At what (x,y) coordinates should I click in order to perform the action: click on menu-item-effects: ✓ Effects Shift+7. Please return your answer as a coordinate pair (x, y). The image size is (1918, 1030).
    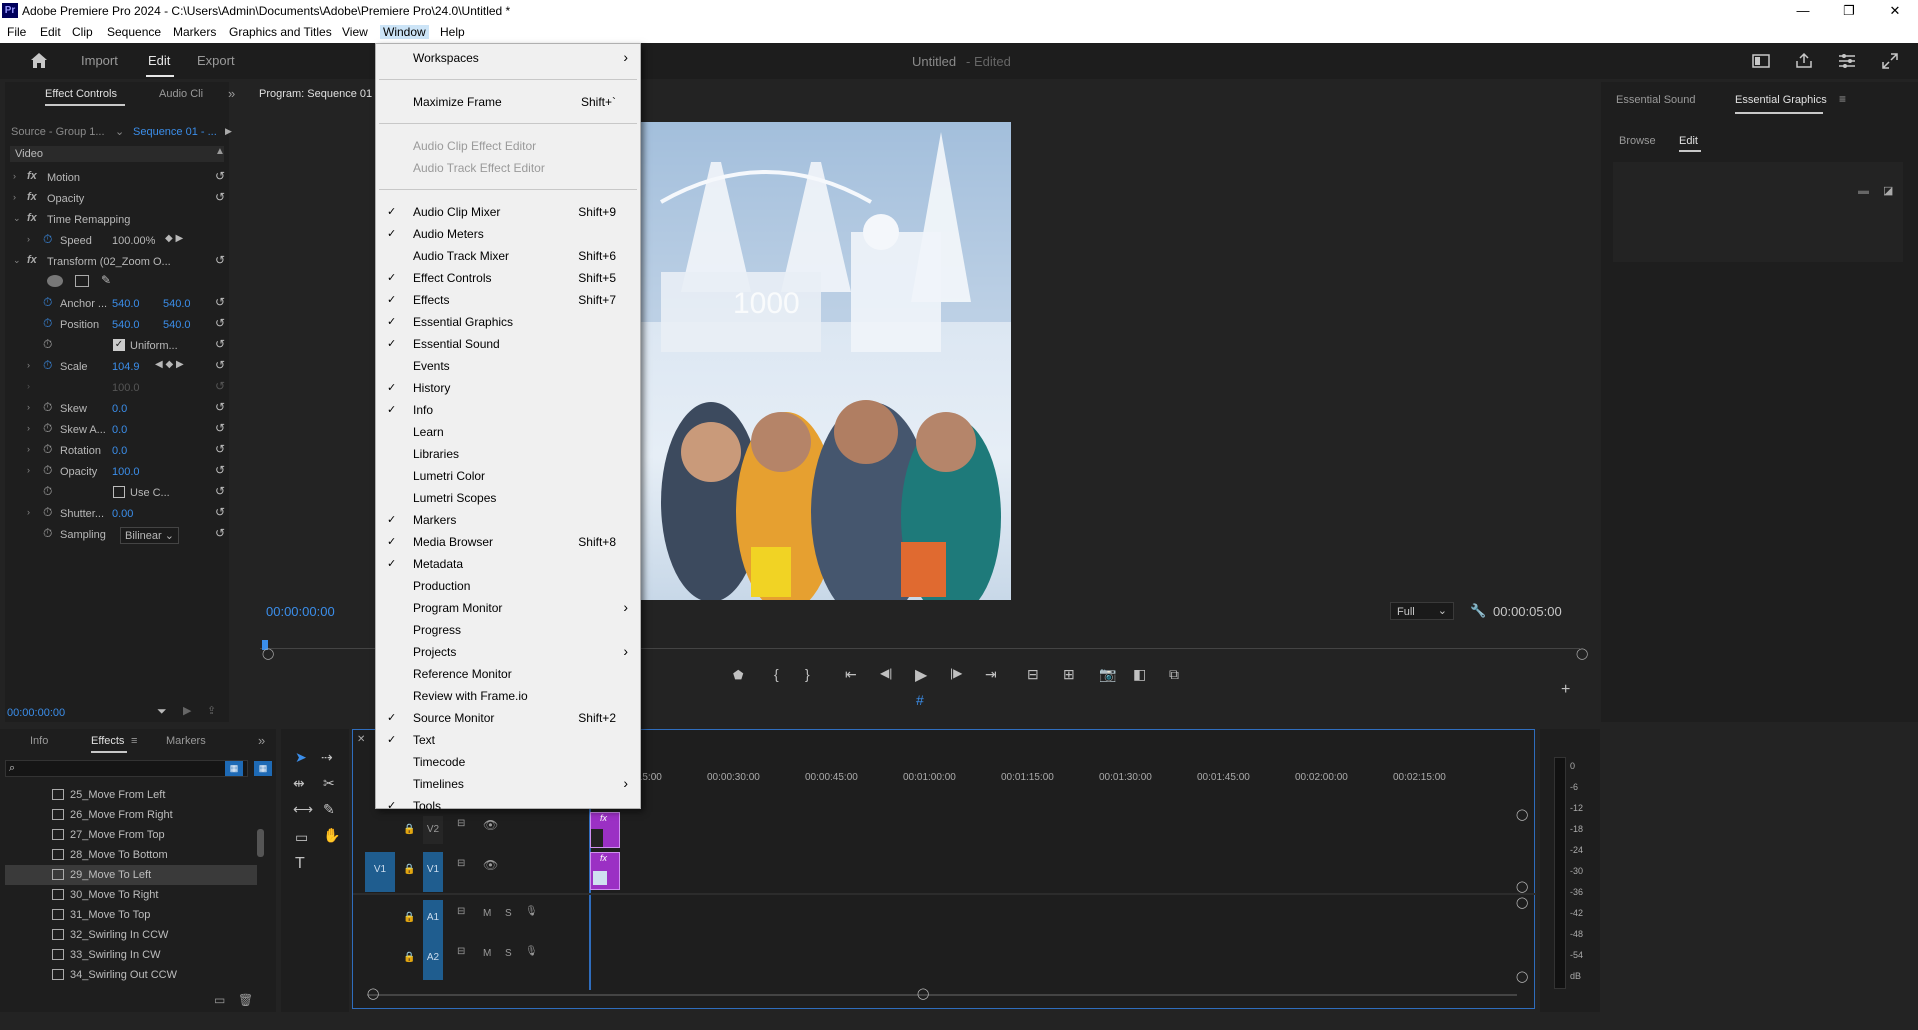
    Looking at the image, I should click on (508, 300).